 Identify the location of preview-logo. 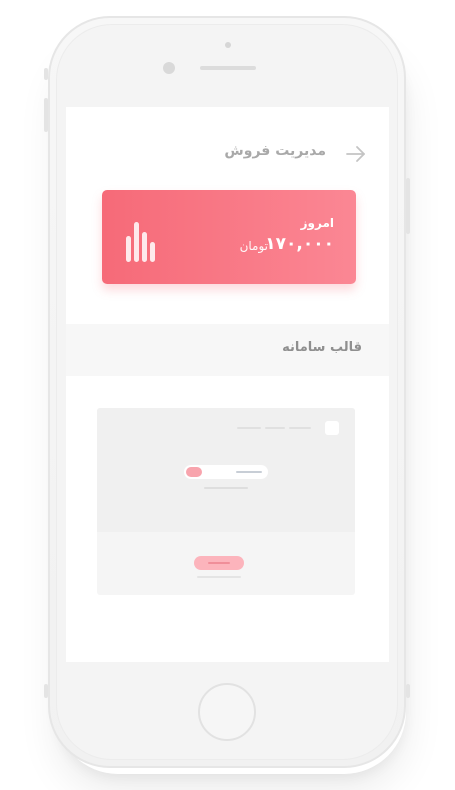
(332, 428).